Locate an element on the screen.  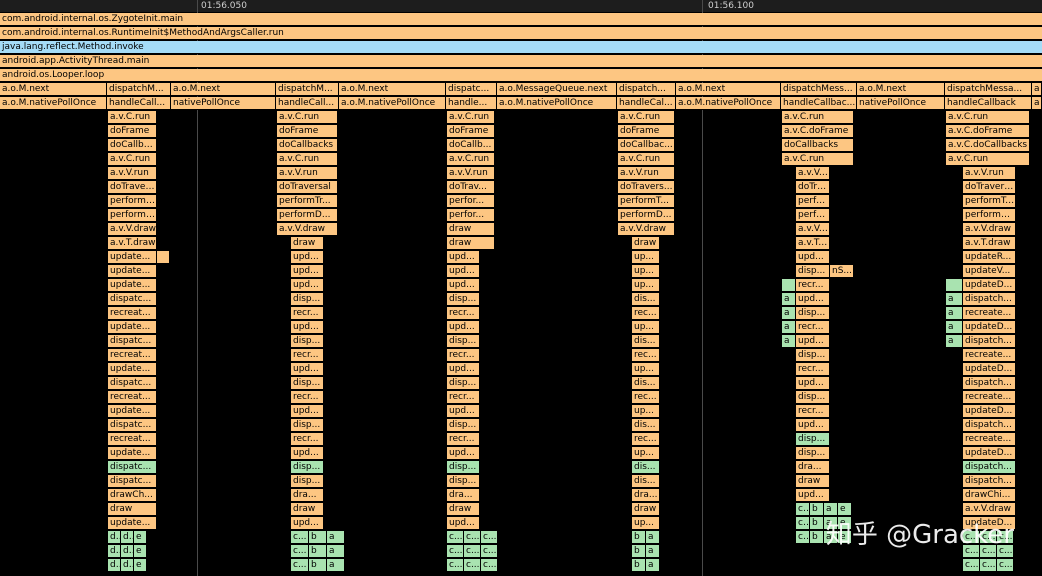
stack-frame: e is located at coordinates (140, 551).